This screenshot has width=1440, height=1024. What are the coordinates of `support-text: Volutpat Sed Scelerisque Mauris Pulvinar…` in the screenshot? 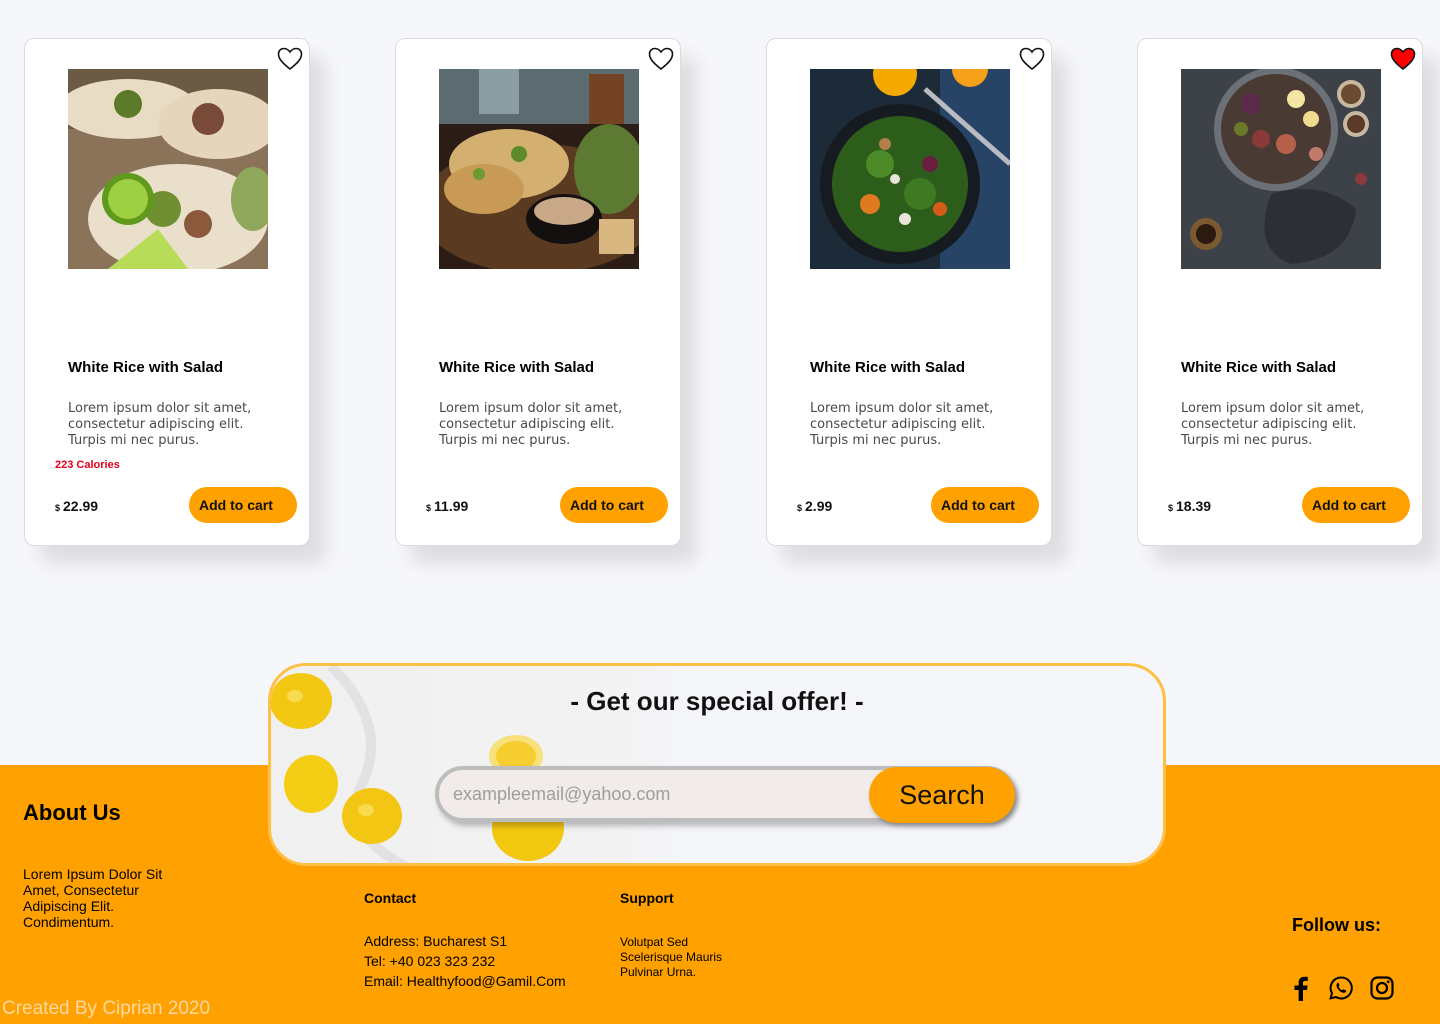 It's located at (671, 957).